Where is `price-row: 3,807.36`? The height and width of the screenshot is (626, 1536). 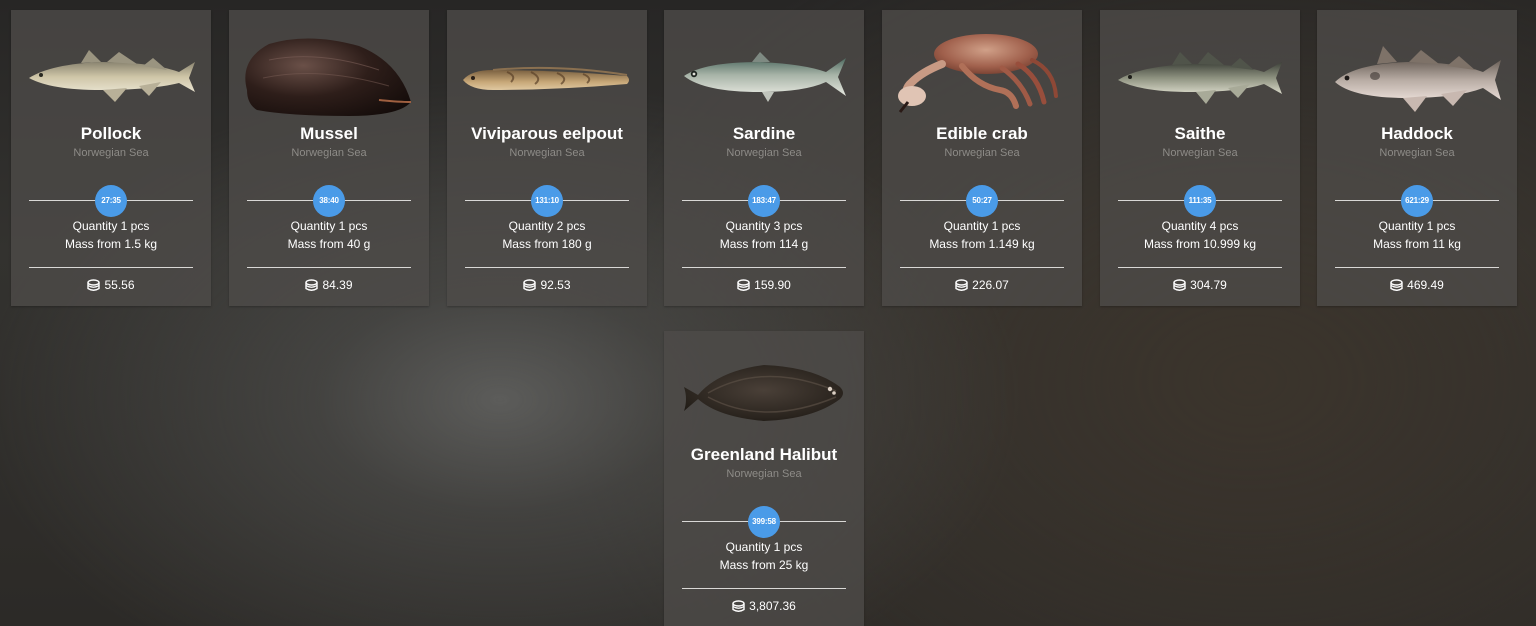
price-row: 3,807.36 is located at coordinates (764, 606).